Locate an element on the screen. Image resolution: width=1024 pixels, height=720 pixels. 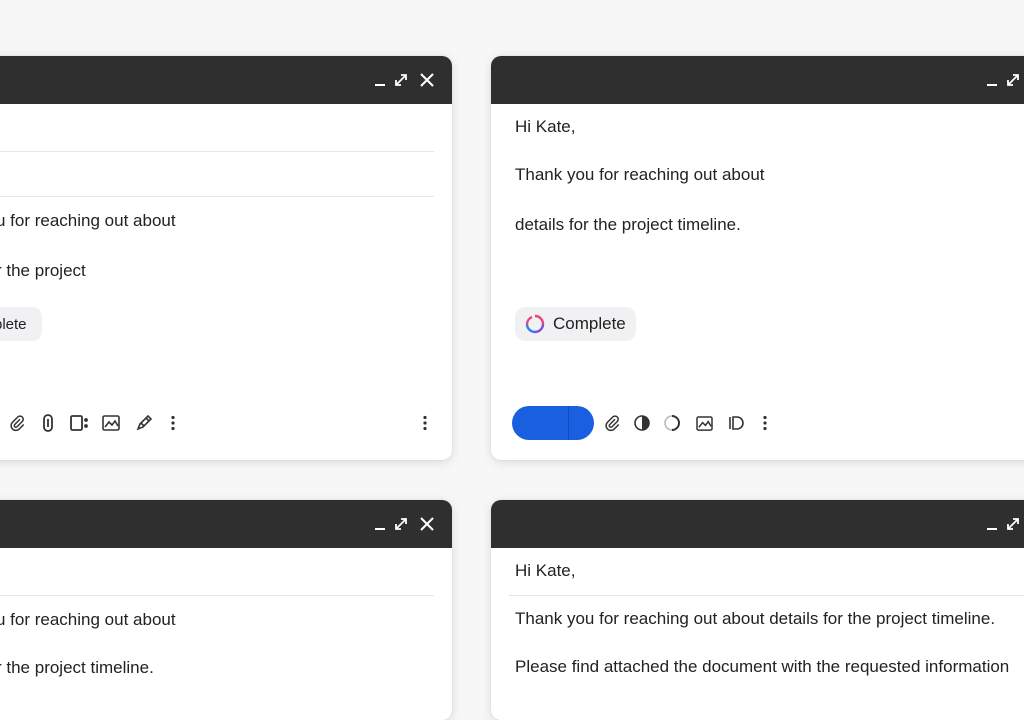
contrast-icon is located at coordinates (642, 423).